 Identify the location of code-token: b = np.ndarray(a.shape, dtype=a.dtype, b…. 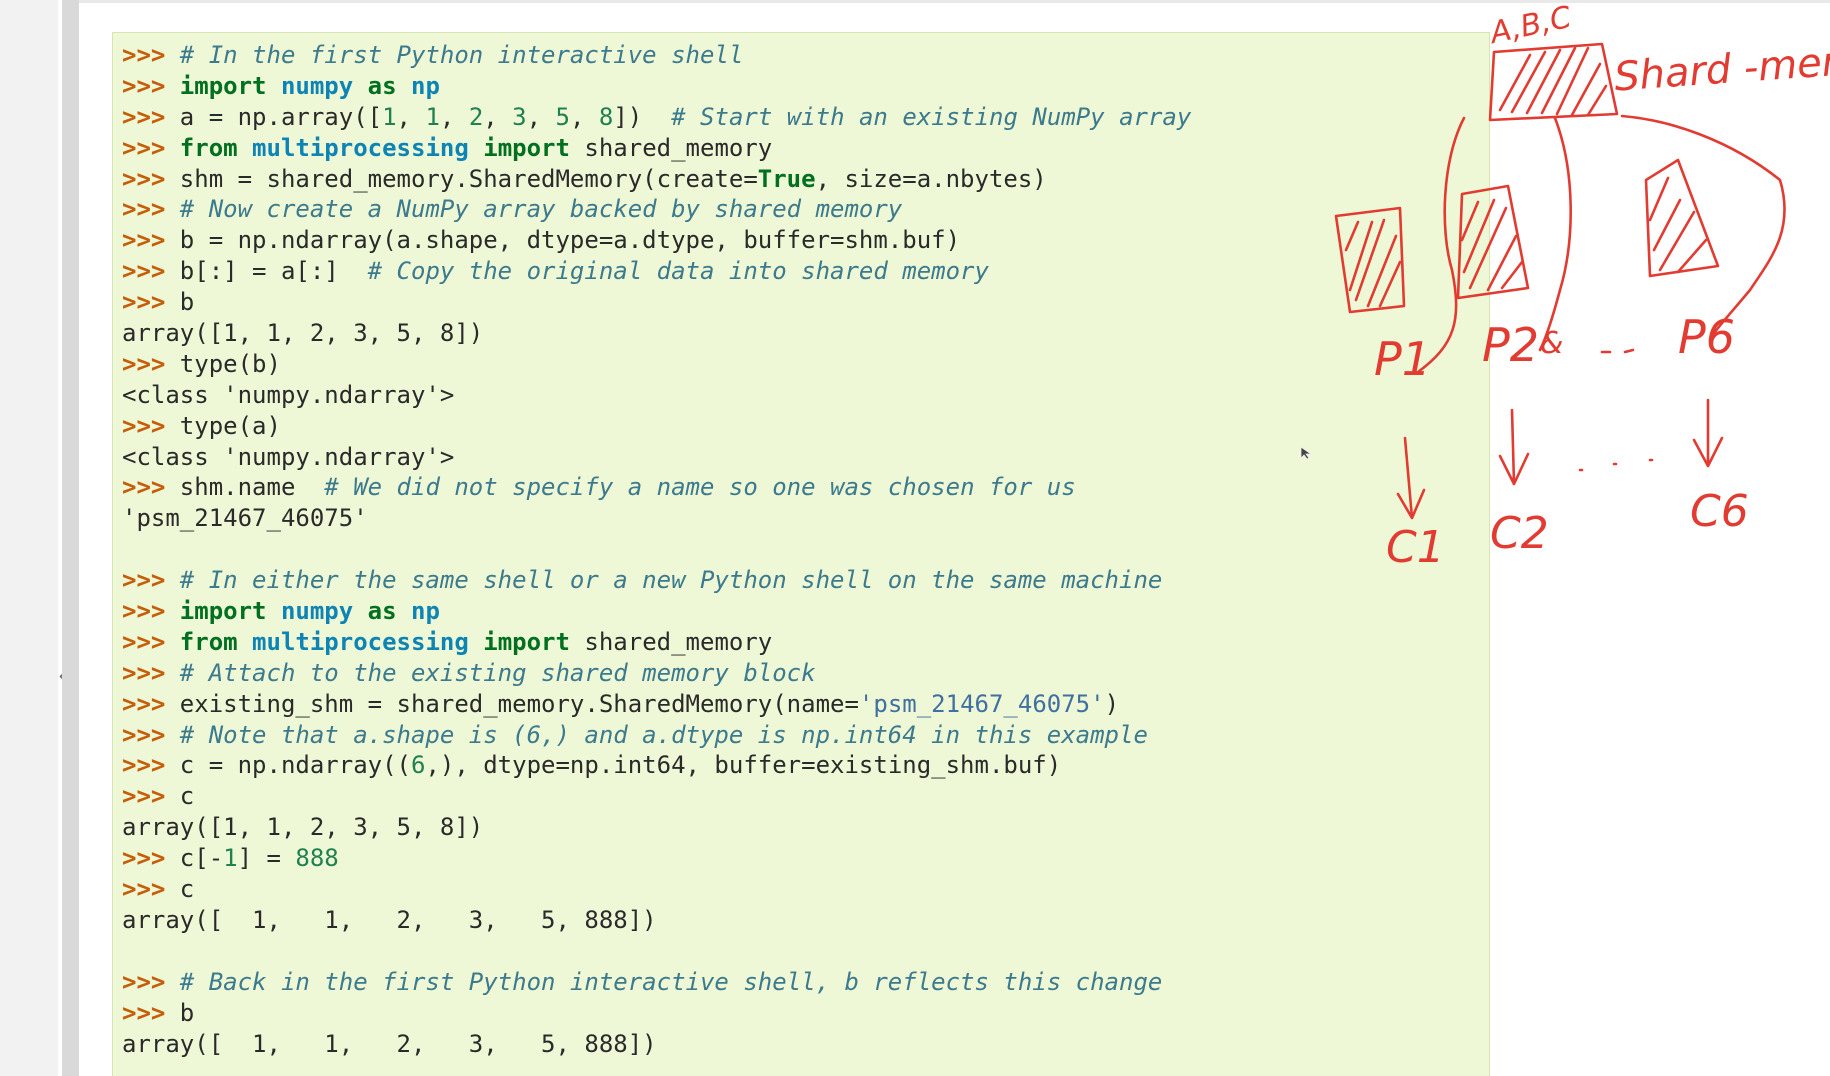
(570, 240).